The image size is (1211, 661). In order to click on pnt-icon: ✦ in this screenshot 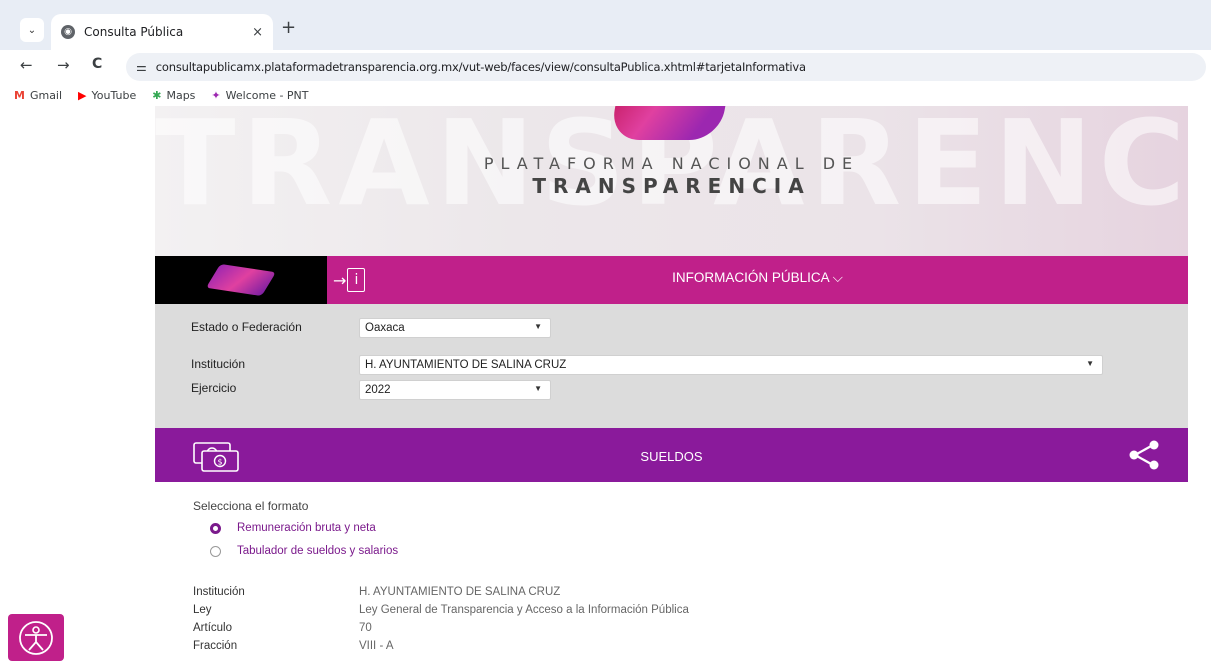, I will do `click(216, 95)`.